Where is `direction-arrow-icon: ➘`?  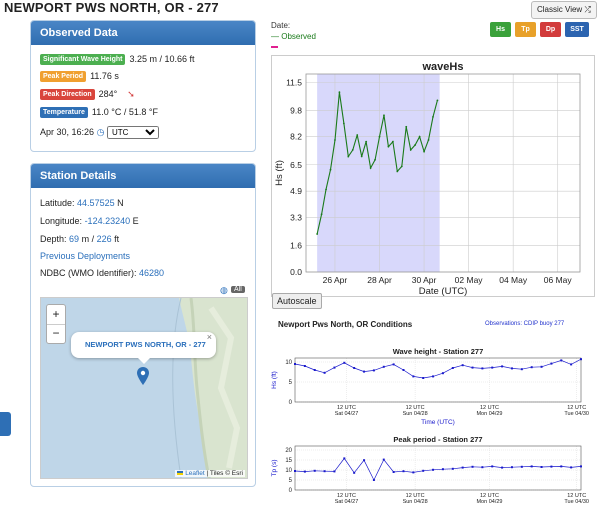
direction-arrow-icon: ➘ is located at coordinates (131, 94).